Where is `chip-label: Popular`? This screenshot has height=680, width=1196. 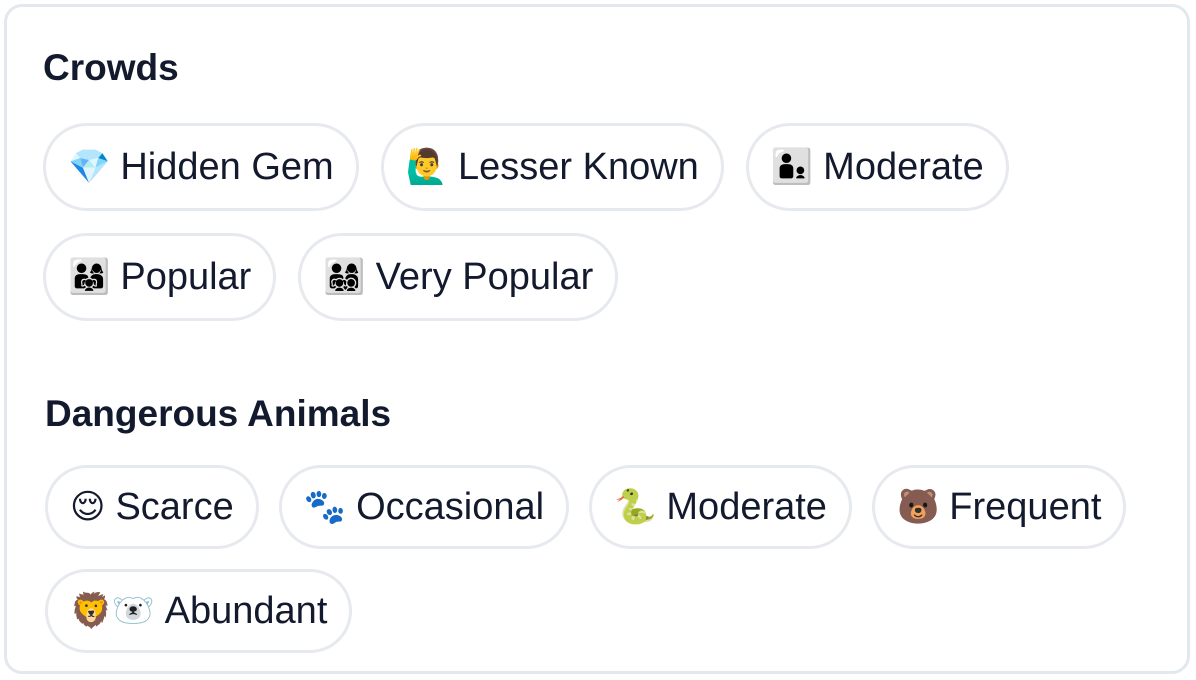
chip-label: Popular is located at coordinates (186, 277).